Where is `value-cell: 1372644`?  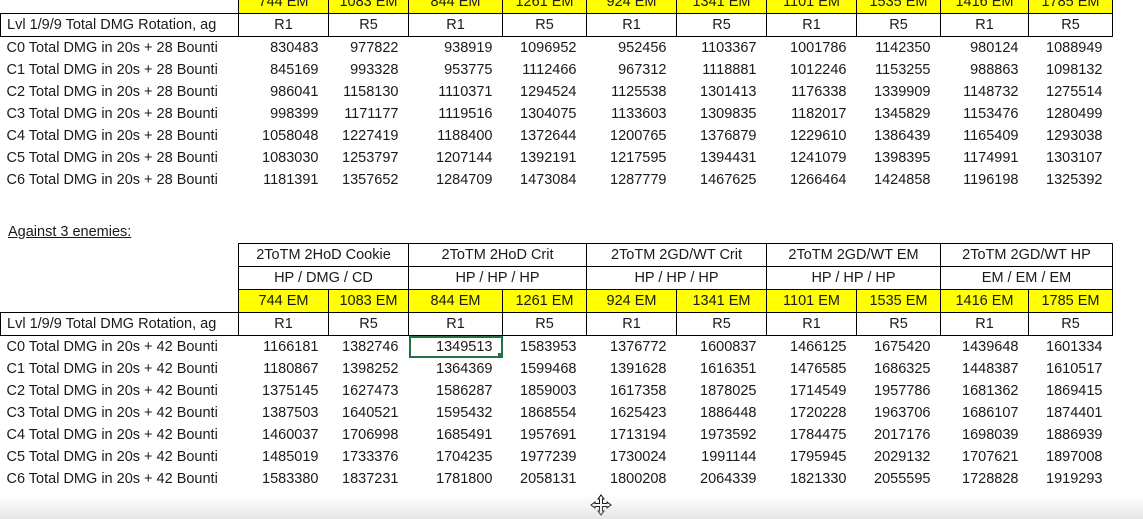 value-cell: 1372644 is located at coordinates (545, 136).